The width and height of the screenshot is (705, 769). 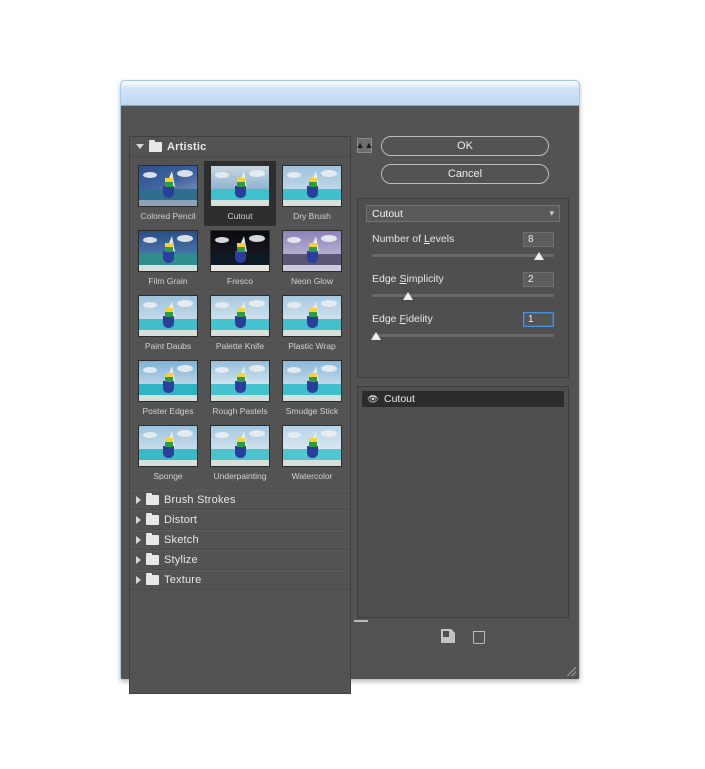 I want to click on filter-thumb-fresco: Fresco, so click(x=240, y=258).